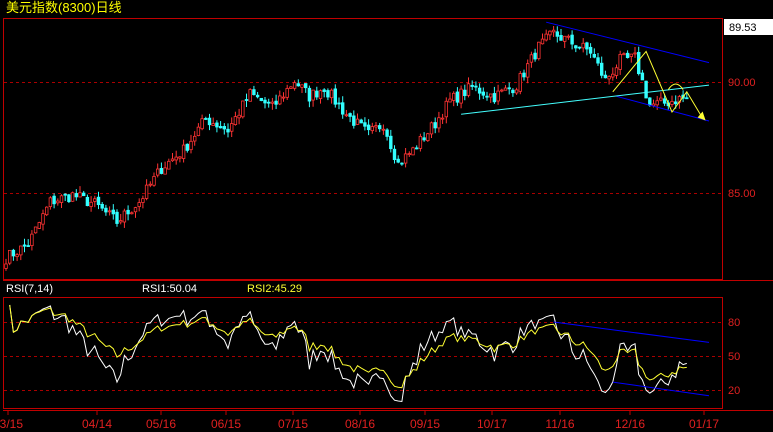 The width and height of the screenshot is (773, 432). What do you see at coordinates (11, 424) in the screenshot?
I see `x-tick-label: 03/15` at bounding box center [11, 424].